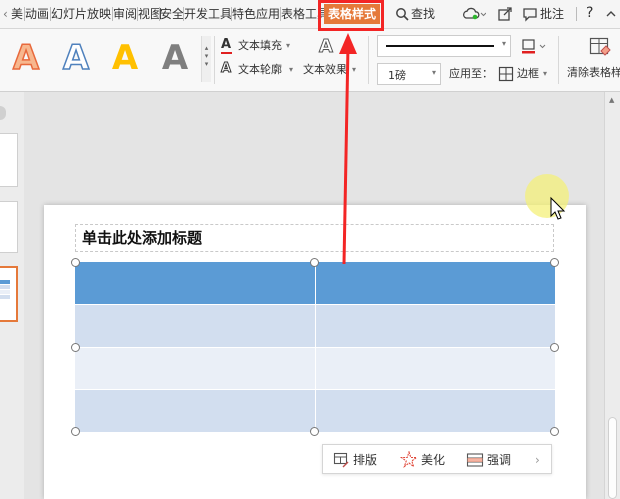 This screenshot has height=499, width=620. What do you see at coordinates (208, 14) in the screenshot?
I see `tab-developer: 开发工具` at bounding box center [208, 14].